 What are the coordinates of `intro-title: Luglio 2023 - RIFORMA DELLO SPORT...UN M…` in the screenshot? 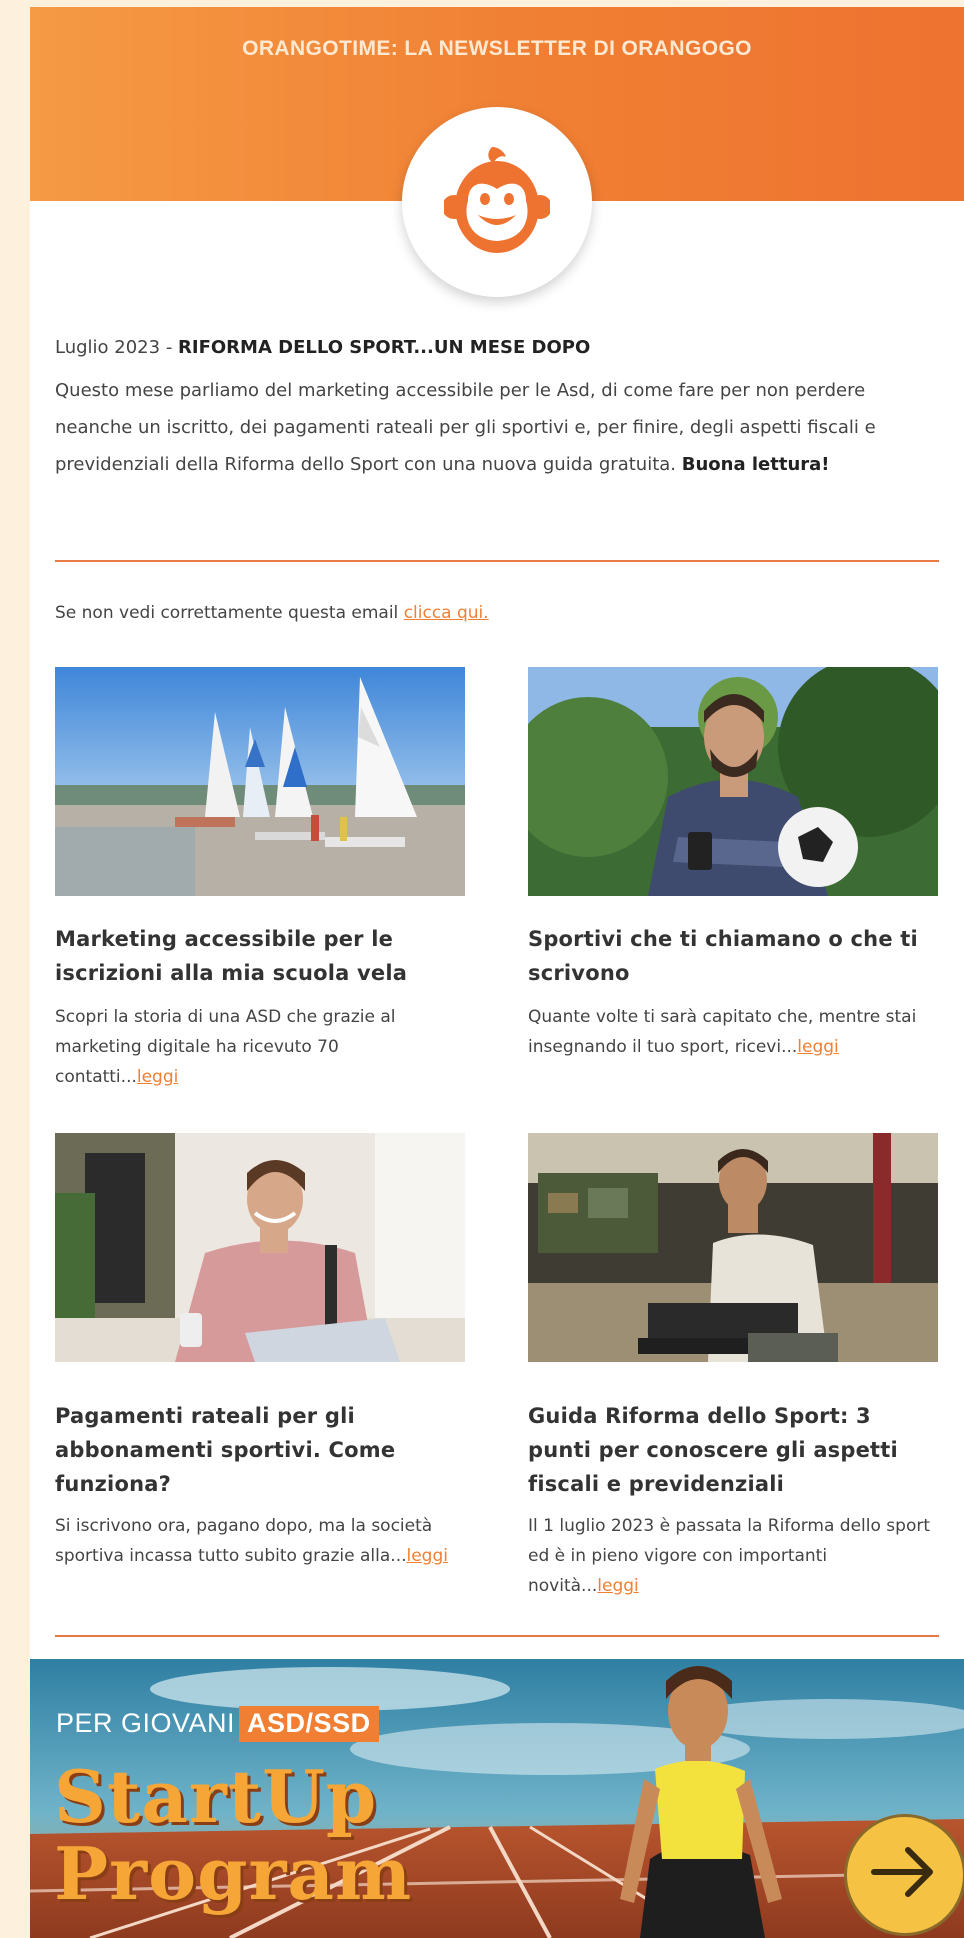 It's located at (495, 347).